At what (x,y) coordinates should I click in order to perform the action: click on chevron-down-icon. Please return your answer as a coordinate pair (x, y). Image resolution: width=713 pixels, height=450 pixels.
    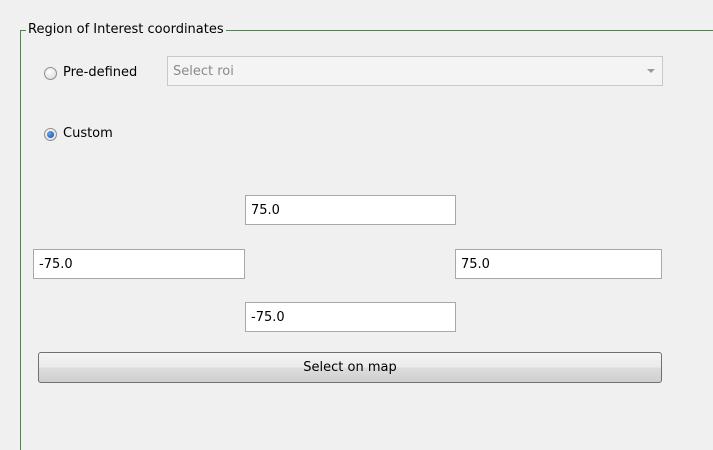
    Looking at the image, I should click on (651, 71).